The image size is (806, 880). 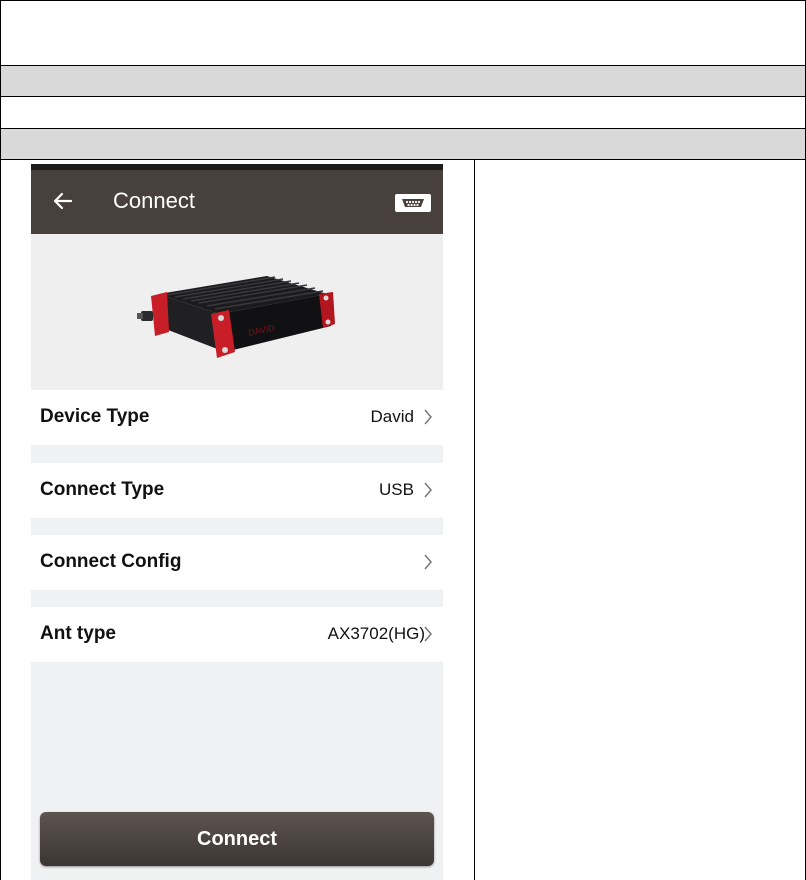 What do you see at coordinates (236, 317) in the screenshot?
I see `gnss-receiver-image: DAVID` at bounding box center [236, 317].